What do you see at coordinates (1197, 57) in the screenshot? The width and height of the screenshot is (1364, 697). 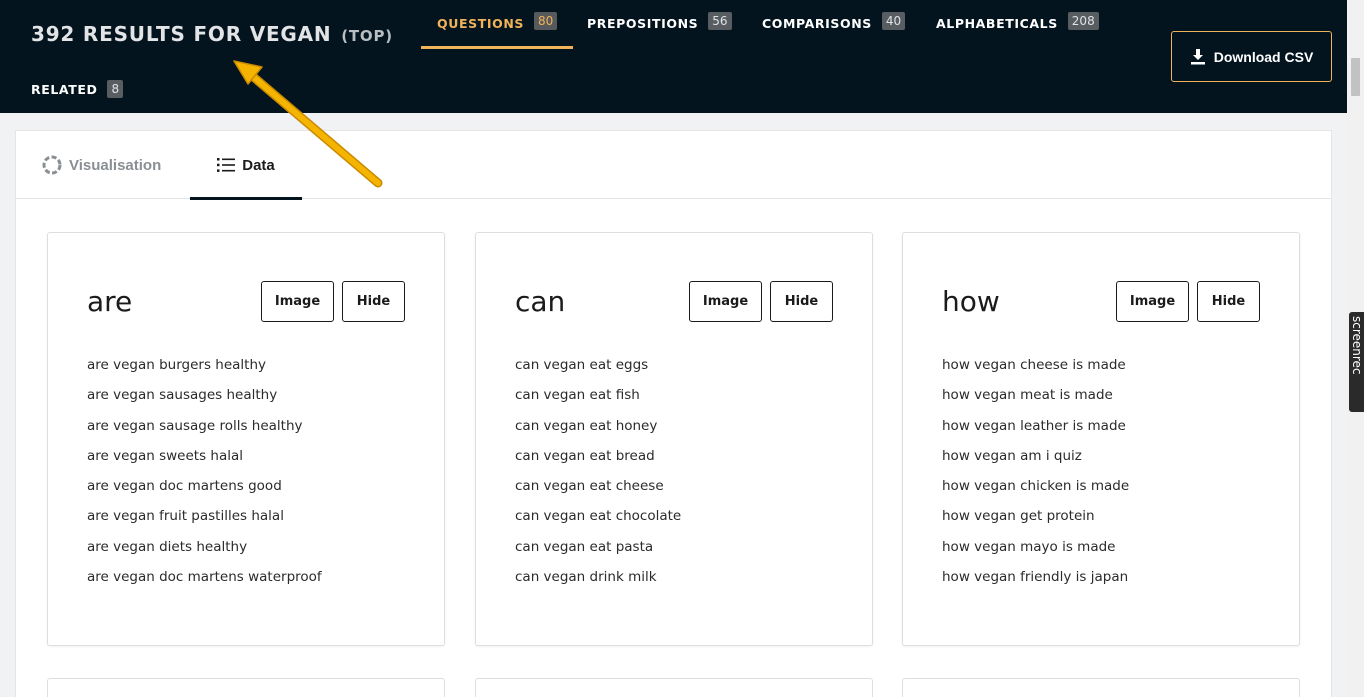 I see `download-icon` at bounding box center [1197, 57].